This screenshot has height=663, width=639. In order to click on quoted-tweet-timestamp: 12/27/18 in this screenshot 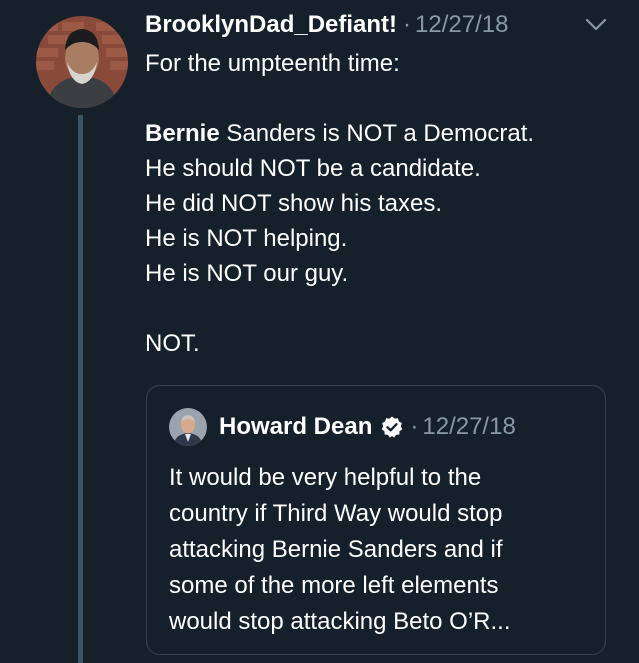, I will do `click(468, 427)`.